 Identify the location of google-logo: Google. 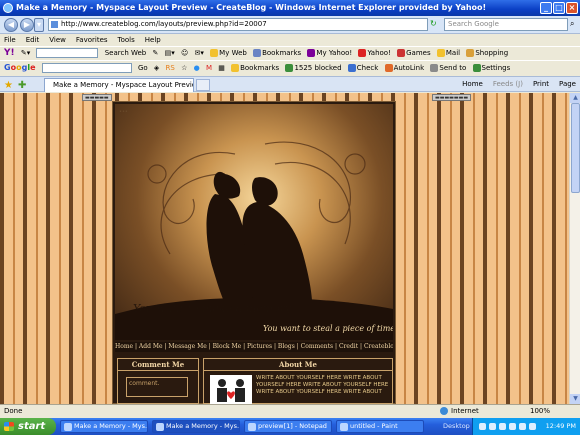
(20, 67).